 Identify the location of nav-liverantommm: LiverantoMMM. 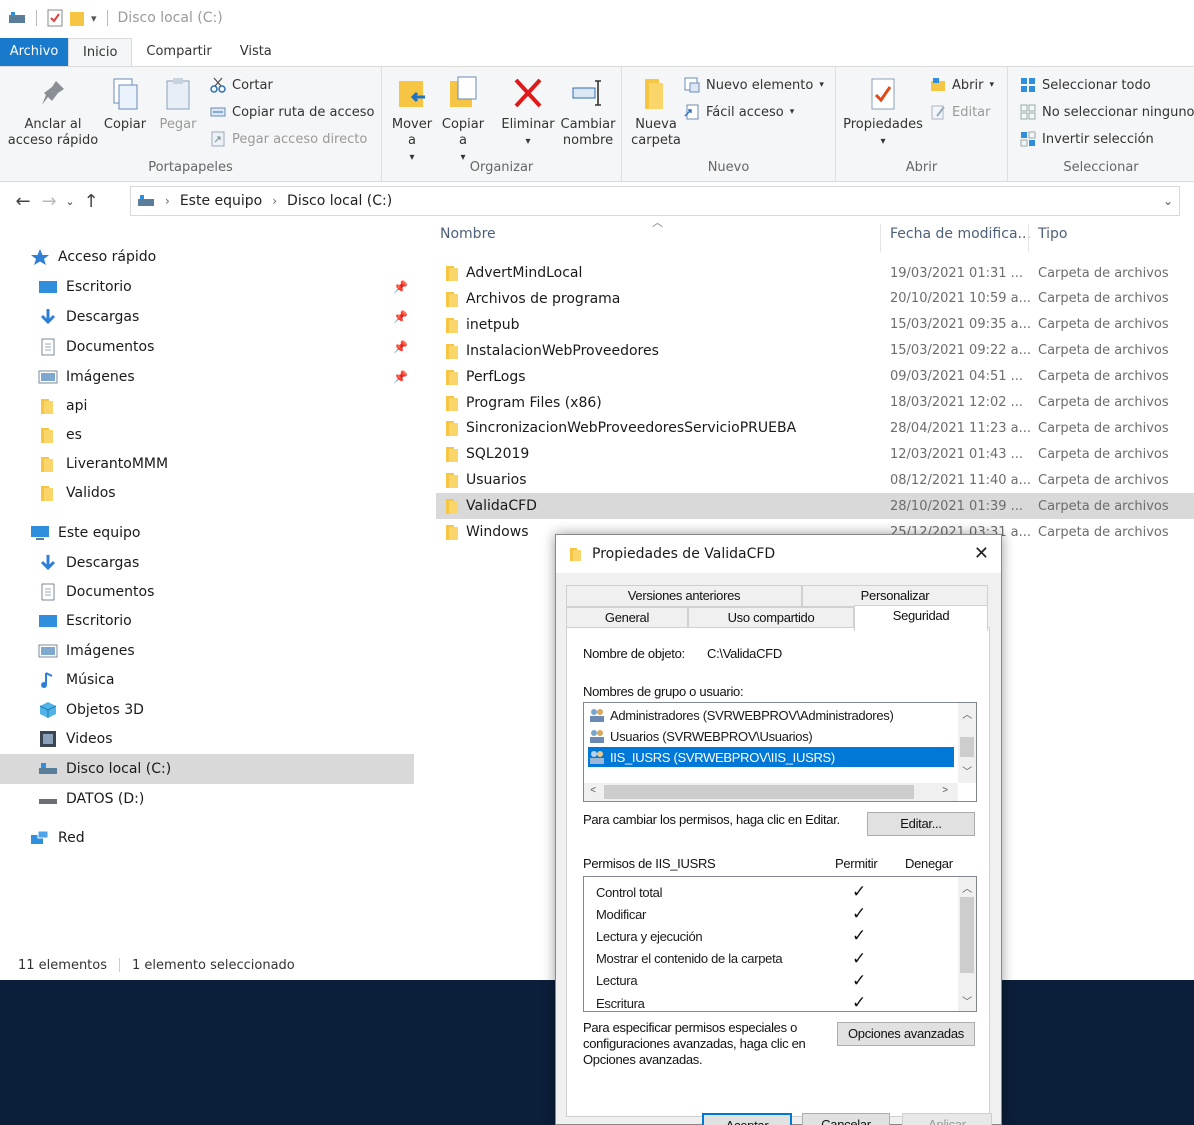
(207, 464).